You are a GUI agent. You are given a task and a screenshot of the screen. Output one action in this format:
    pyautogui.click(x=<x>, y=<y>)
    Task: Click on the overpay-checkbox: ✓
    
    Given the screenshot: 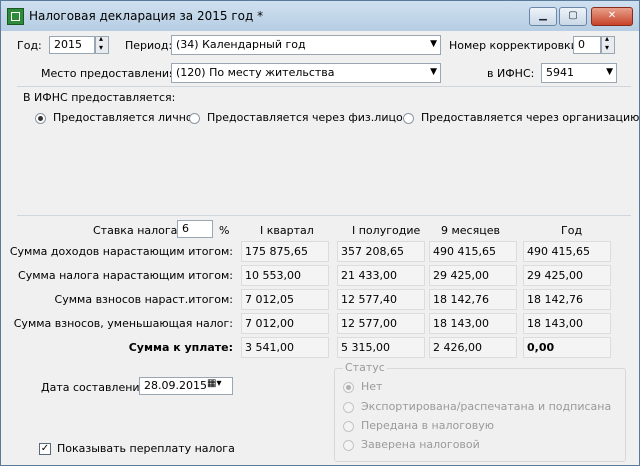 What is the action you would take?
    pyautogui.click(x=45, y=449)
    